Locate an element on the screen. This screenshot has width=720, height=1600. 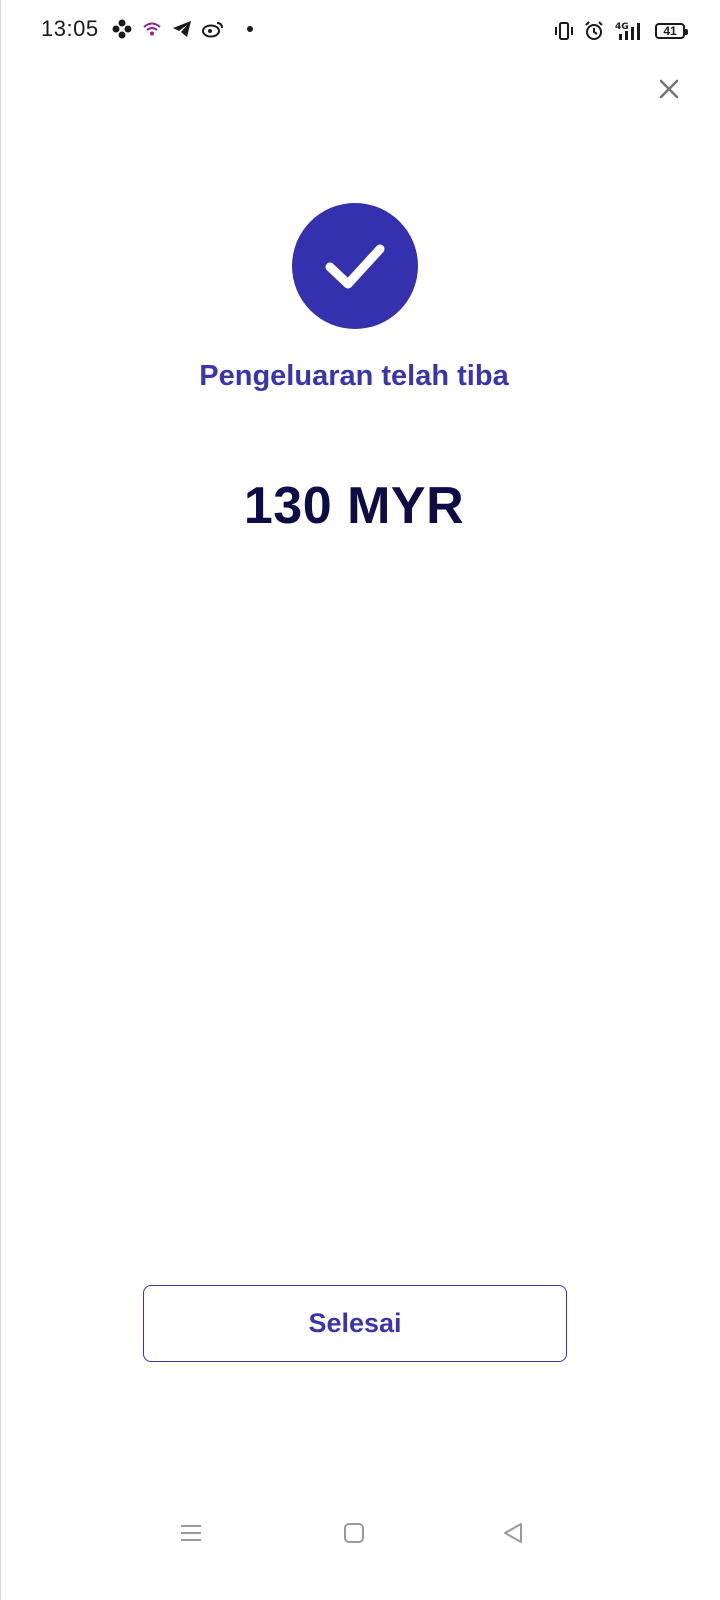
close-button is located at coordinates (669, 89).